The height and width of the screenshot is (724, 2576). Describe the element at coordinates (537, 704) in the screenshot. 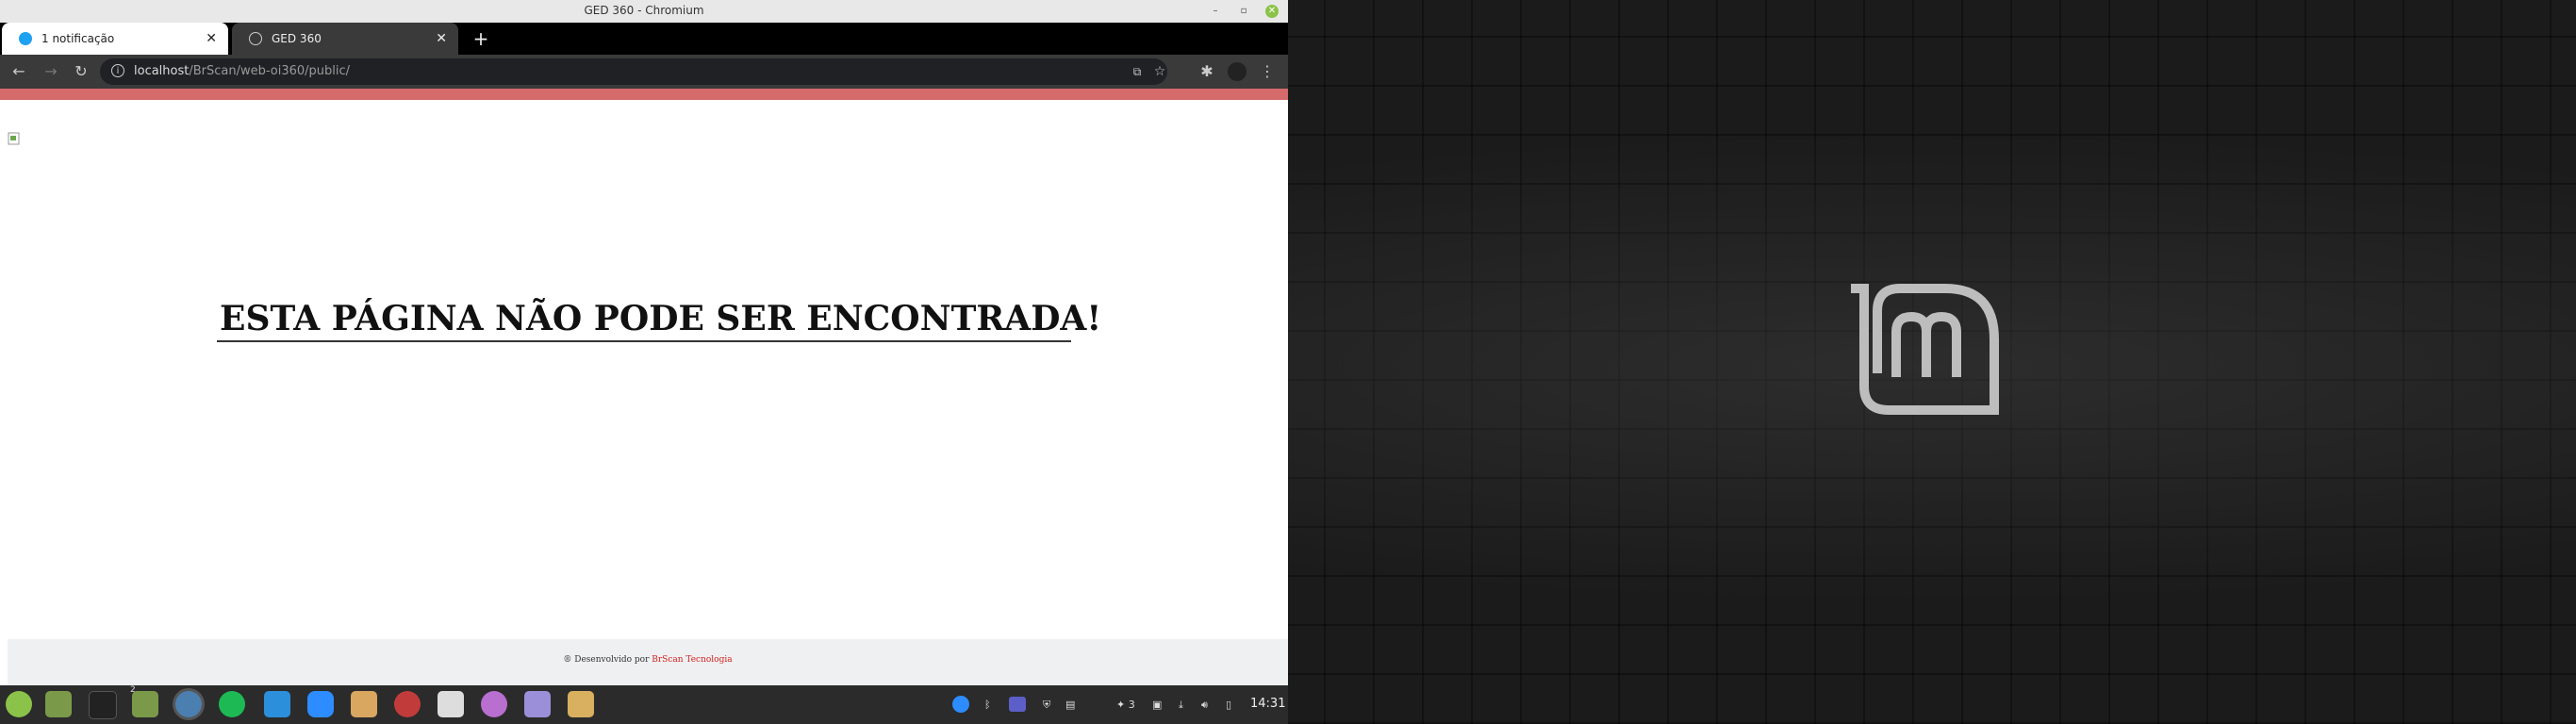

I see `text-editor-icon` at that location.